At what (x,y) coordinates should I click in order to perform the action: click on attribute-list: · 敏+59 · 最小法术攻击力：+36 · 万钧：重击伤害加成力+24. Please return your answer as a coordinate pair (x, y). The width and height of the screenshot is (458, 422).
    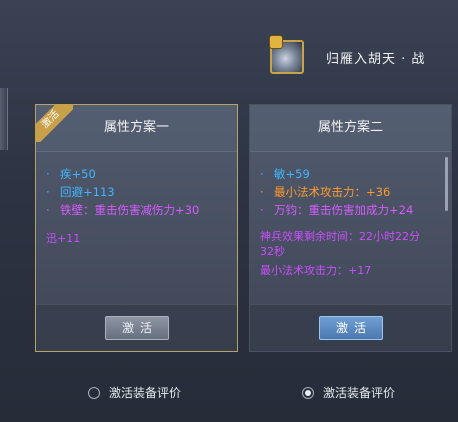
    Looking at the image, I should click on (350, 192).